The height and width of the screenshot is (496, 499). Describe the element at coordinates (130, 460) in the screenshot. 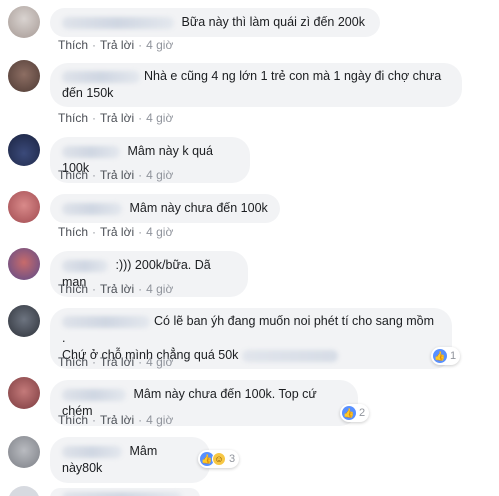

I see `comment-bubble: Mâm này80k` at that location.